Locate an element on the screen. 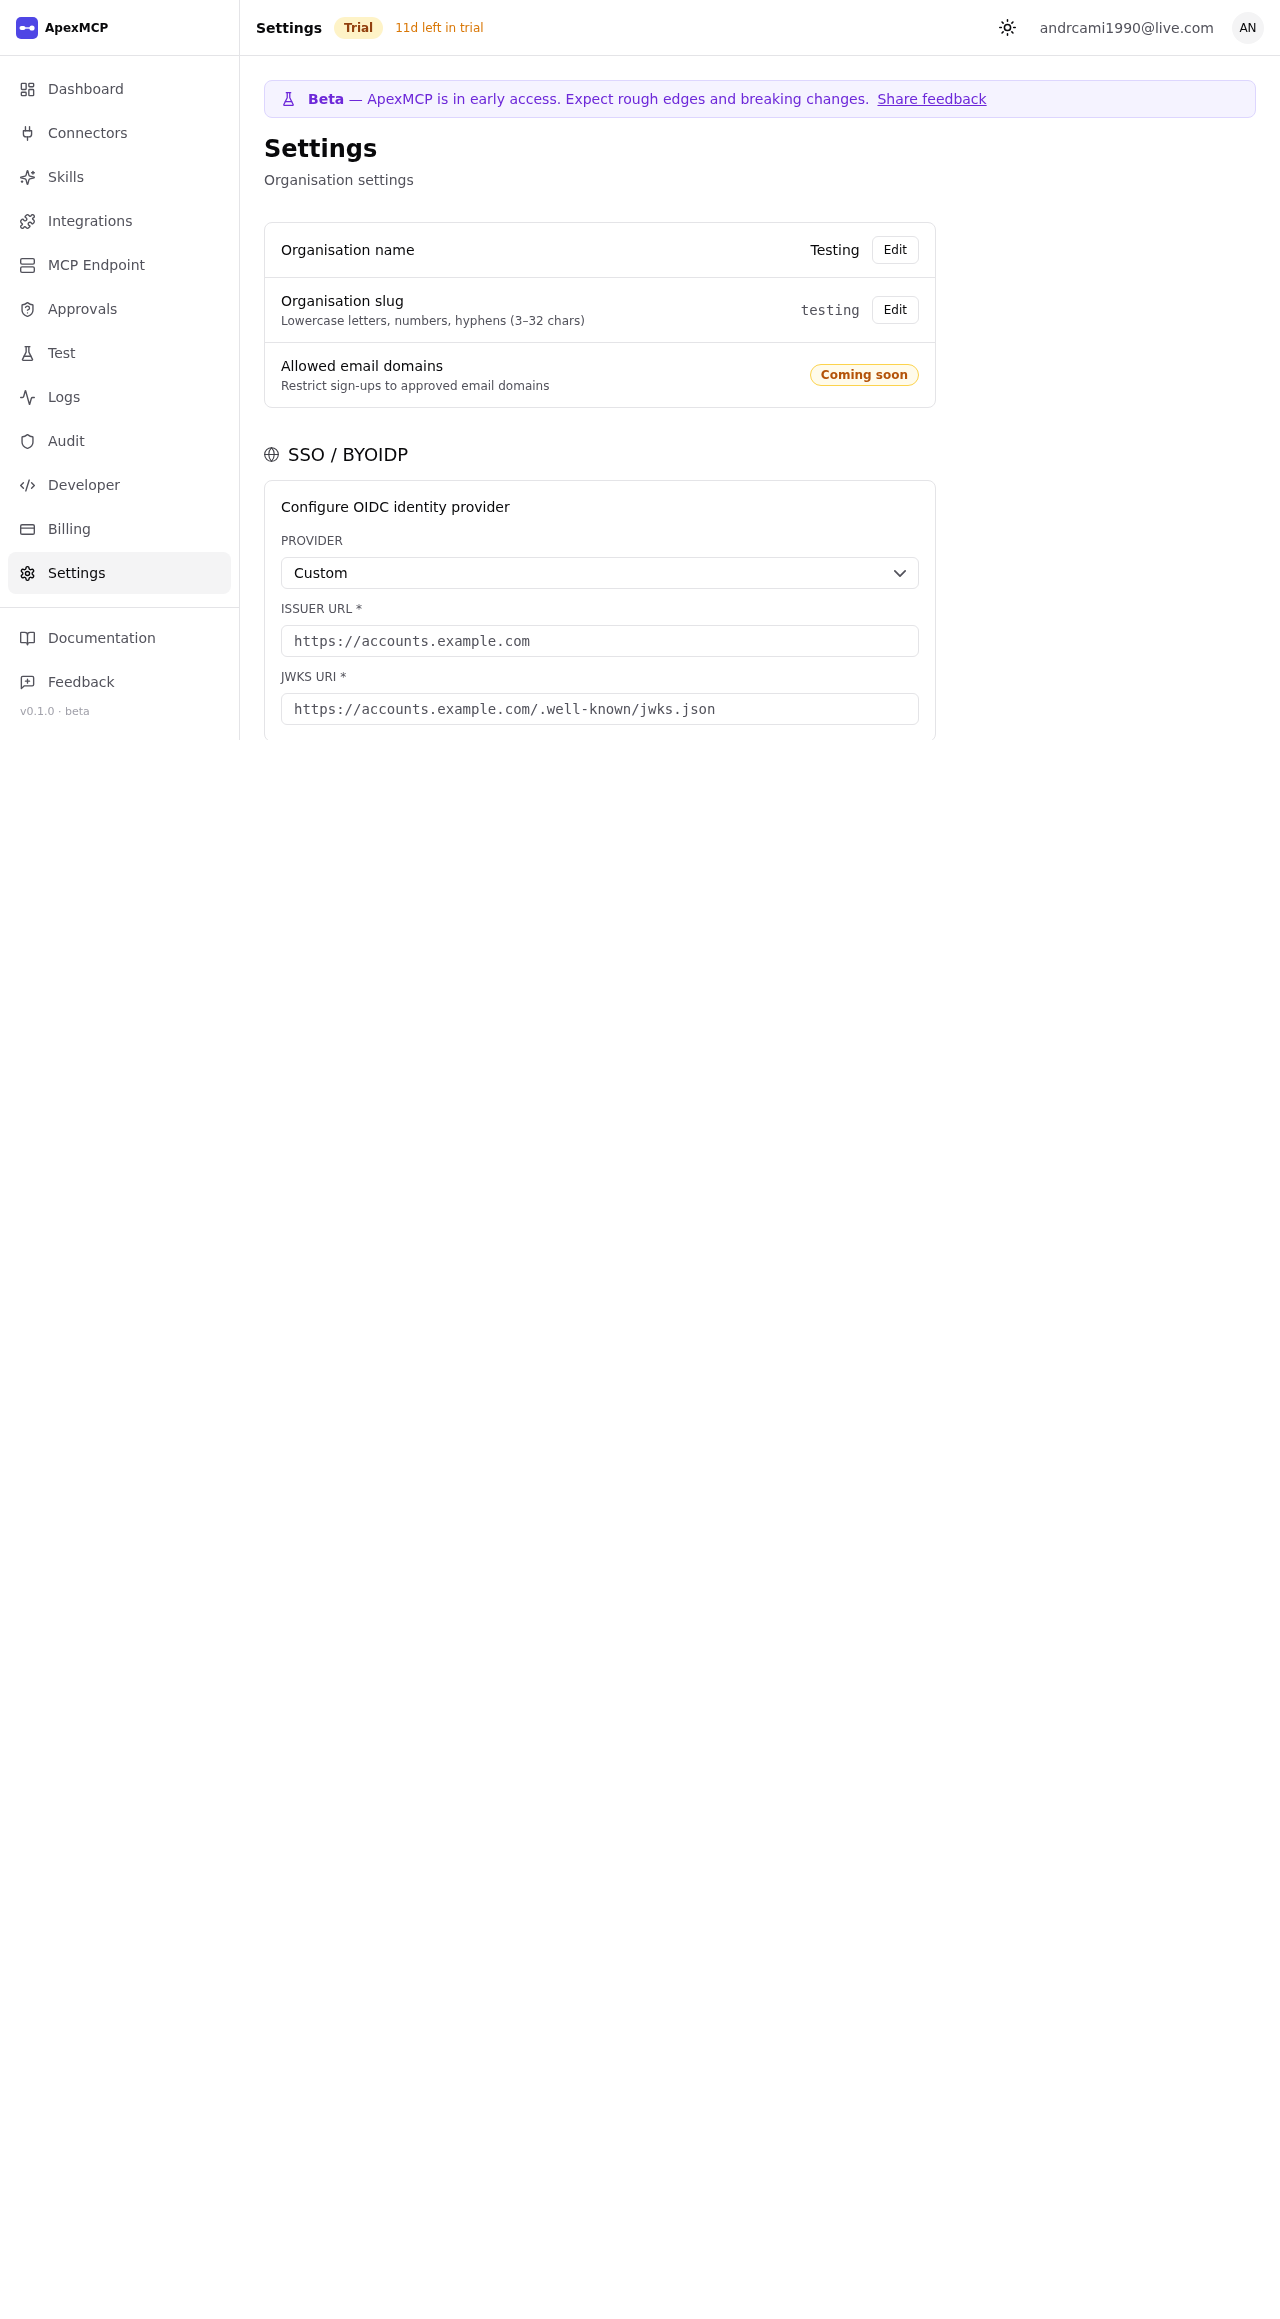 The height and width of the screenshot is (2319, 1280). nav-item: Dashboard is located at coordinates (119, 89).